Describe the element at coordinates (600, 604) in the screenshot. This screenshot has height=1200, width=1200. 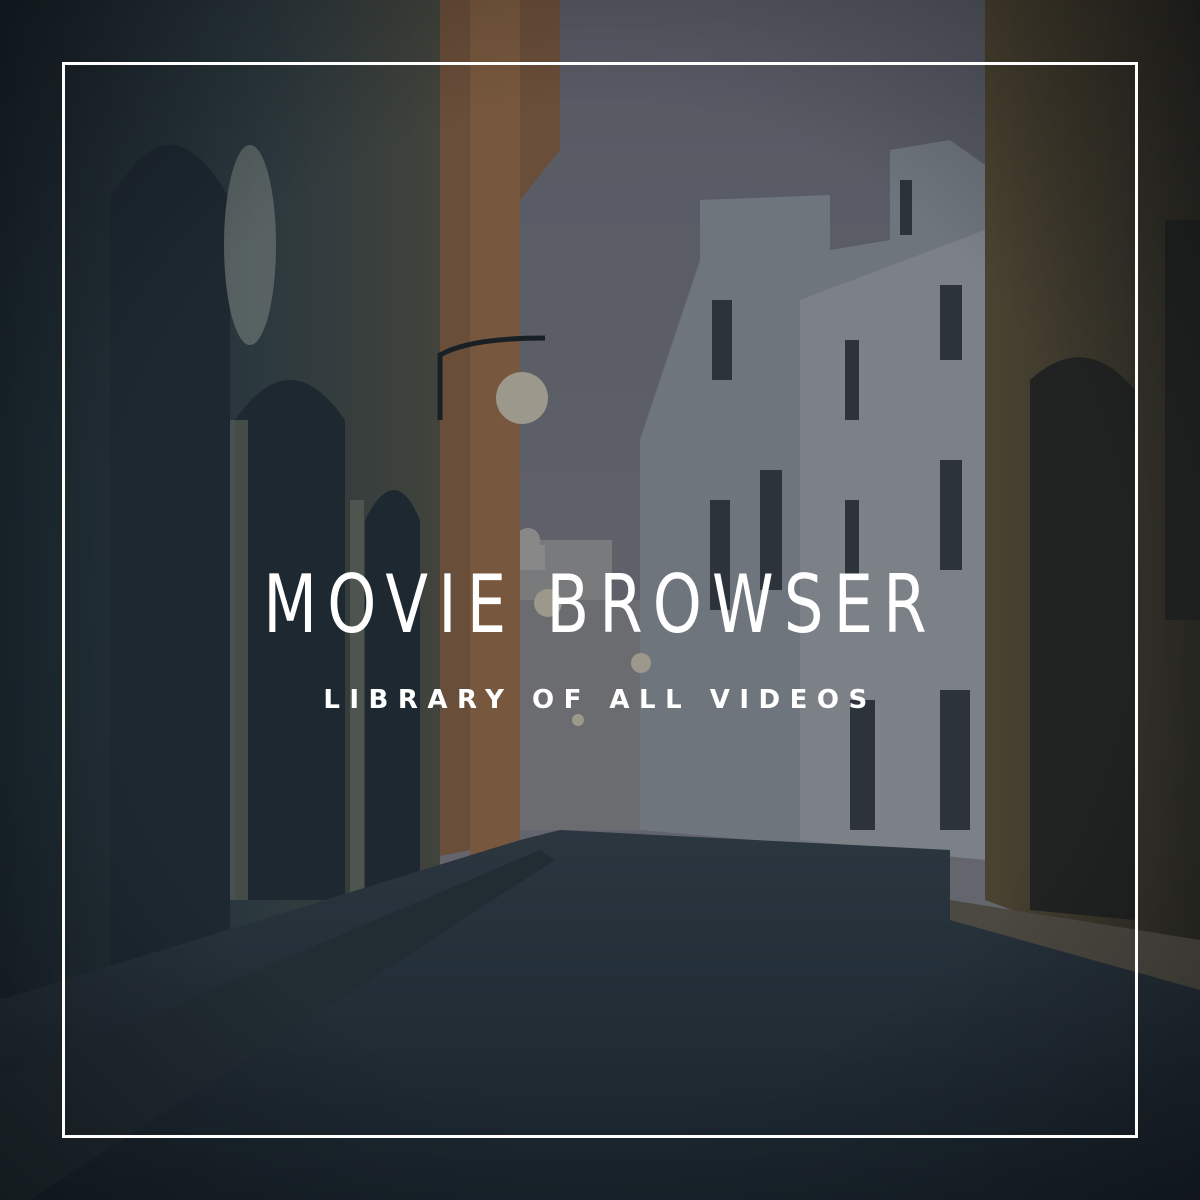
I see `poster-title: MOVIE BROWSER` at that location.